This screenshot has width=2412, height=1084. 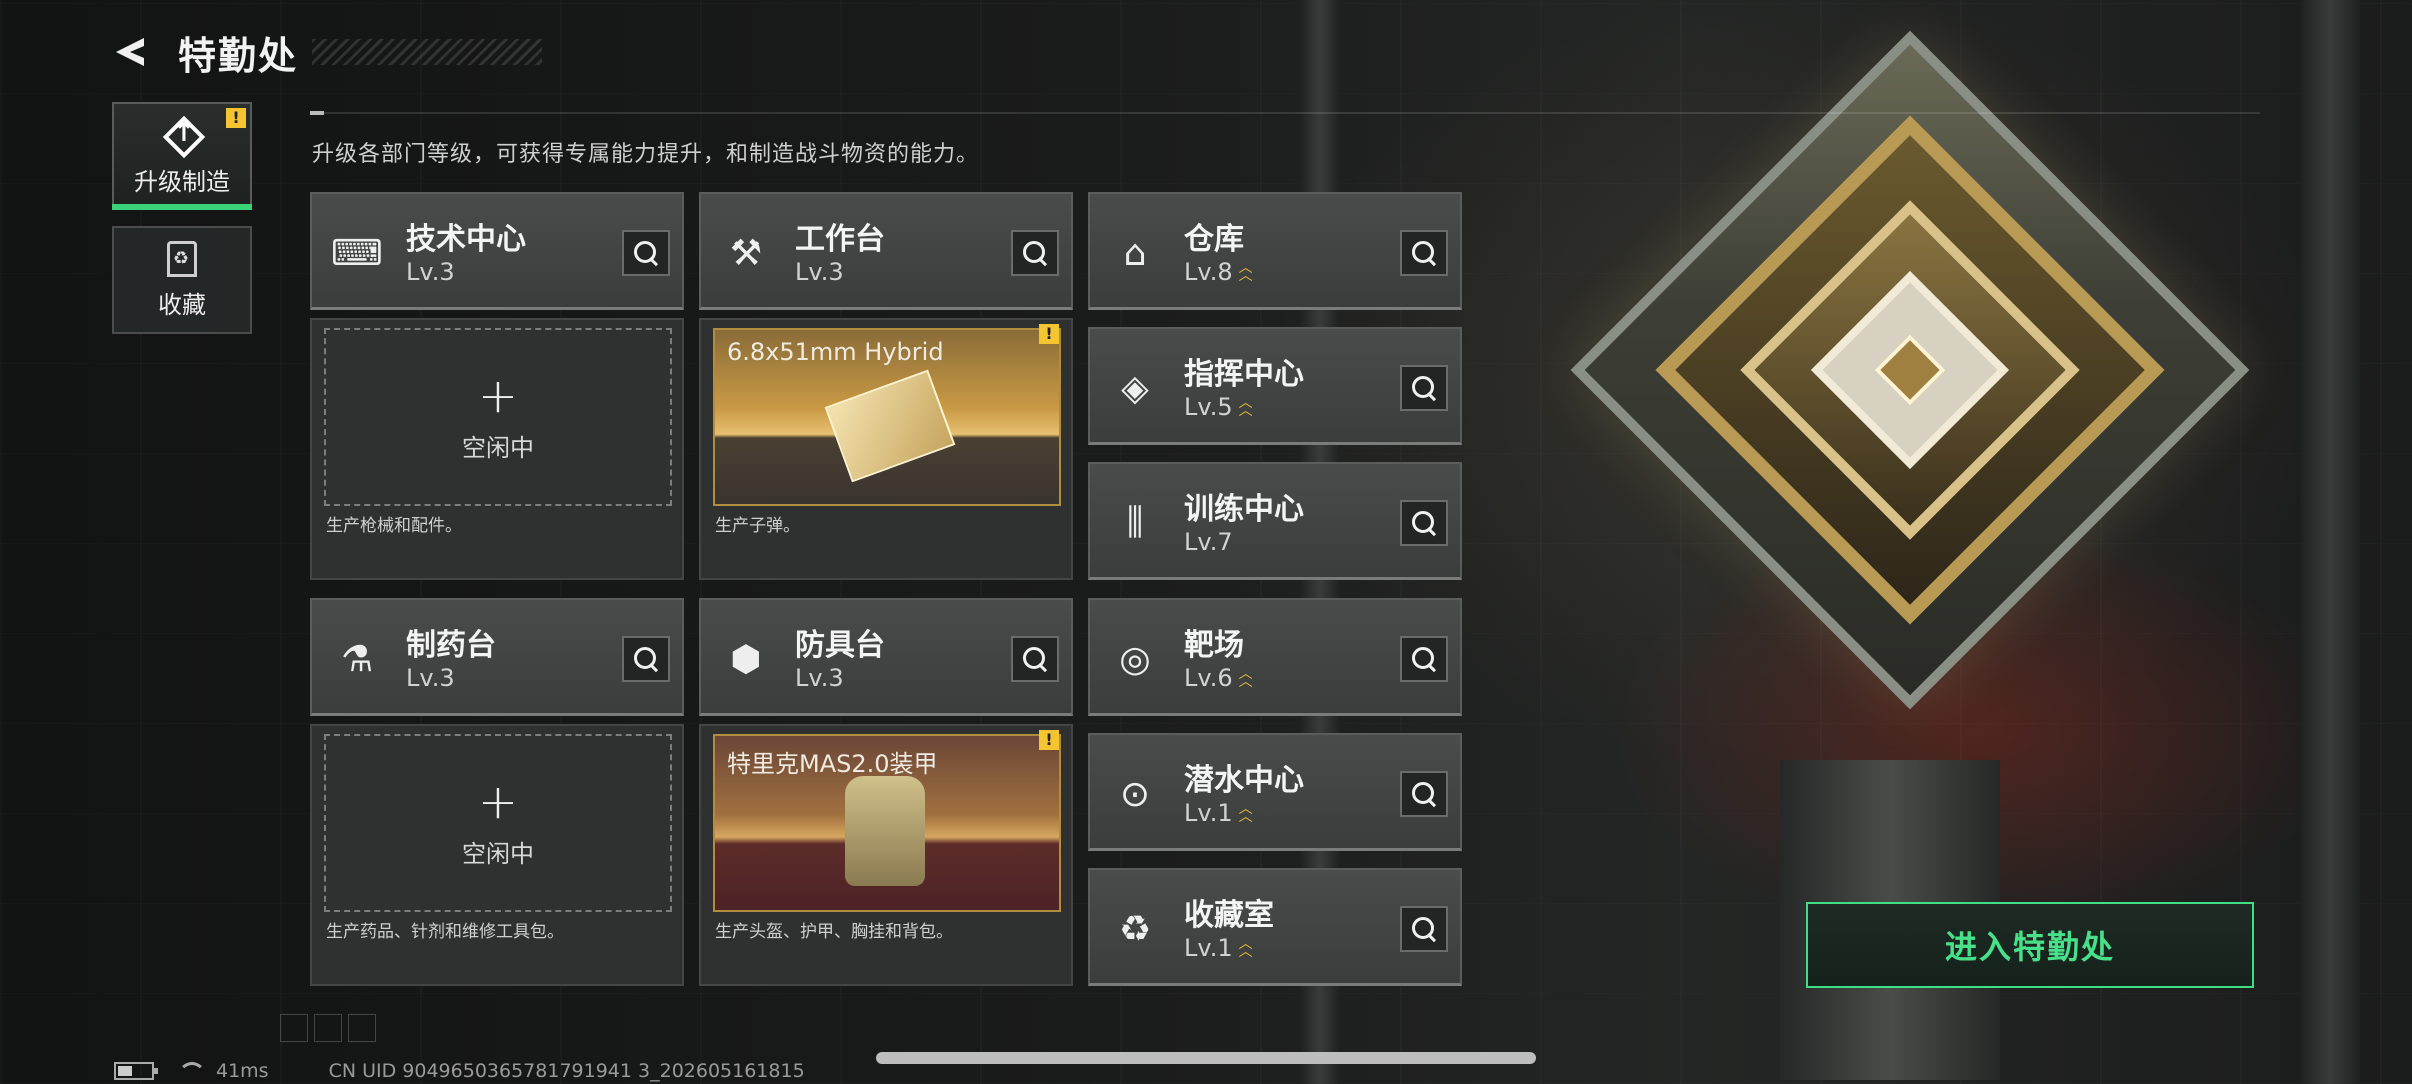 I want to click on dept-name: 技术中心, so click(x=466, y=239).